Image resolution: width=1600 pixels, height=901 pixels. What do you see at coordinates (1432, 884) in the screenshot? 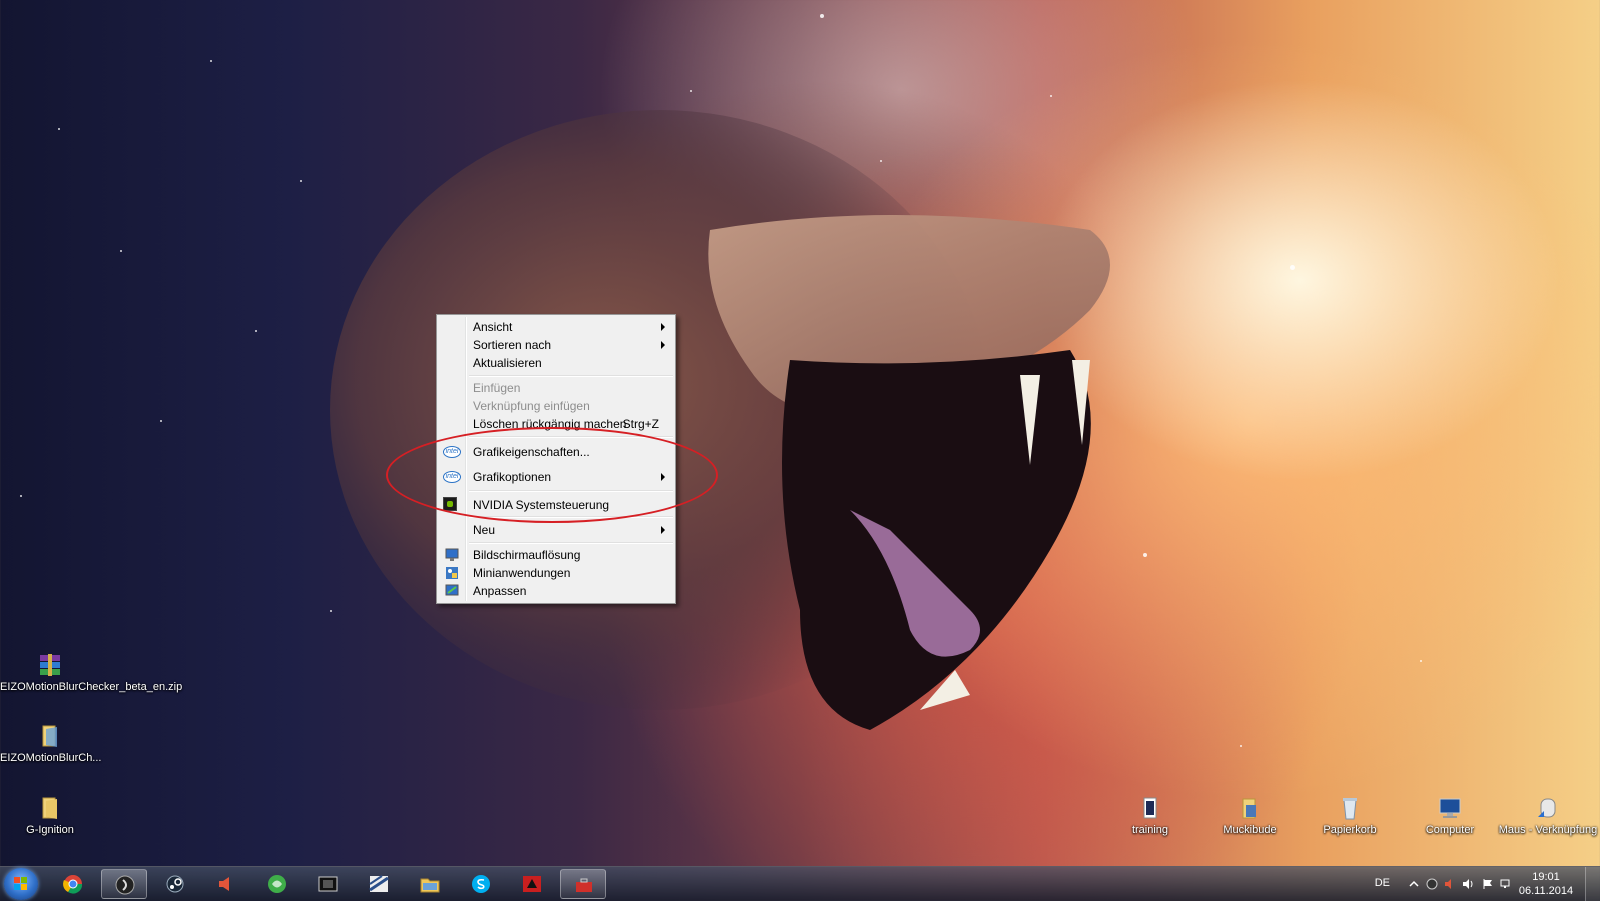
I see `steam-tray-icon` at bounding box center [1432, 884].